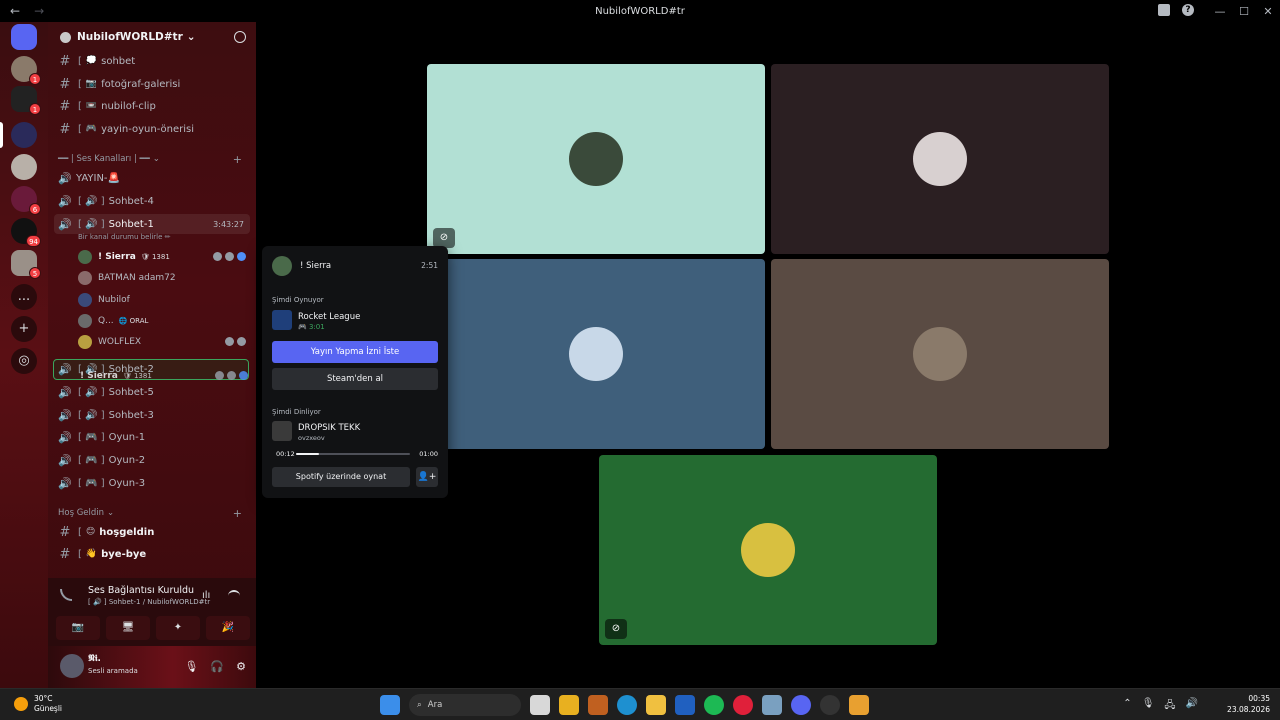  Describe the element at coordinates (1248, 704) in the screenshot. I see `clock: 00:35 23.08.2026` at that location.